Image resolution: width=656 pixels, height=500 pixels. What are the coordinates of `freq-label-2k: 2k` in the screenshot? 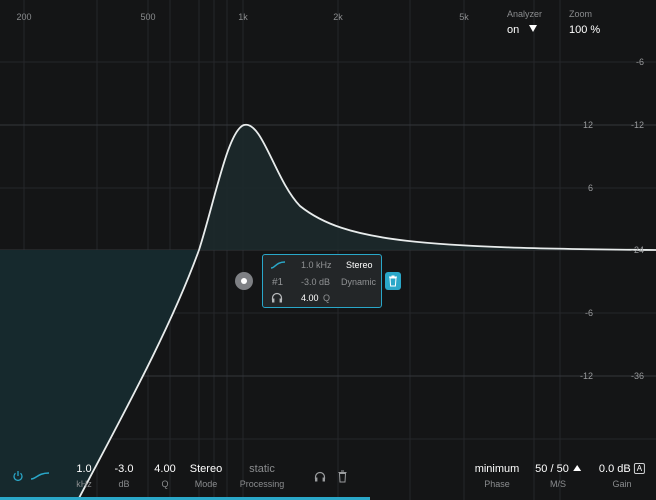 It's located at (338, 17).